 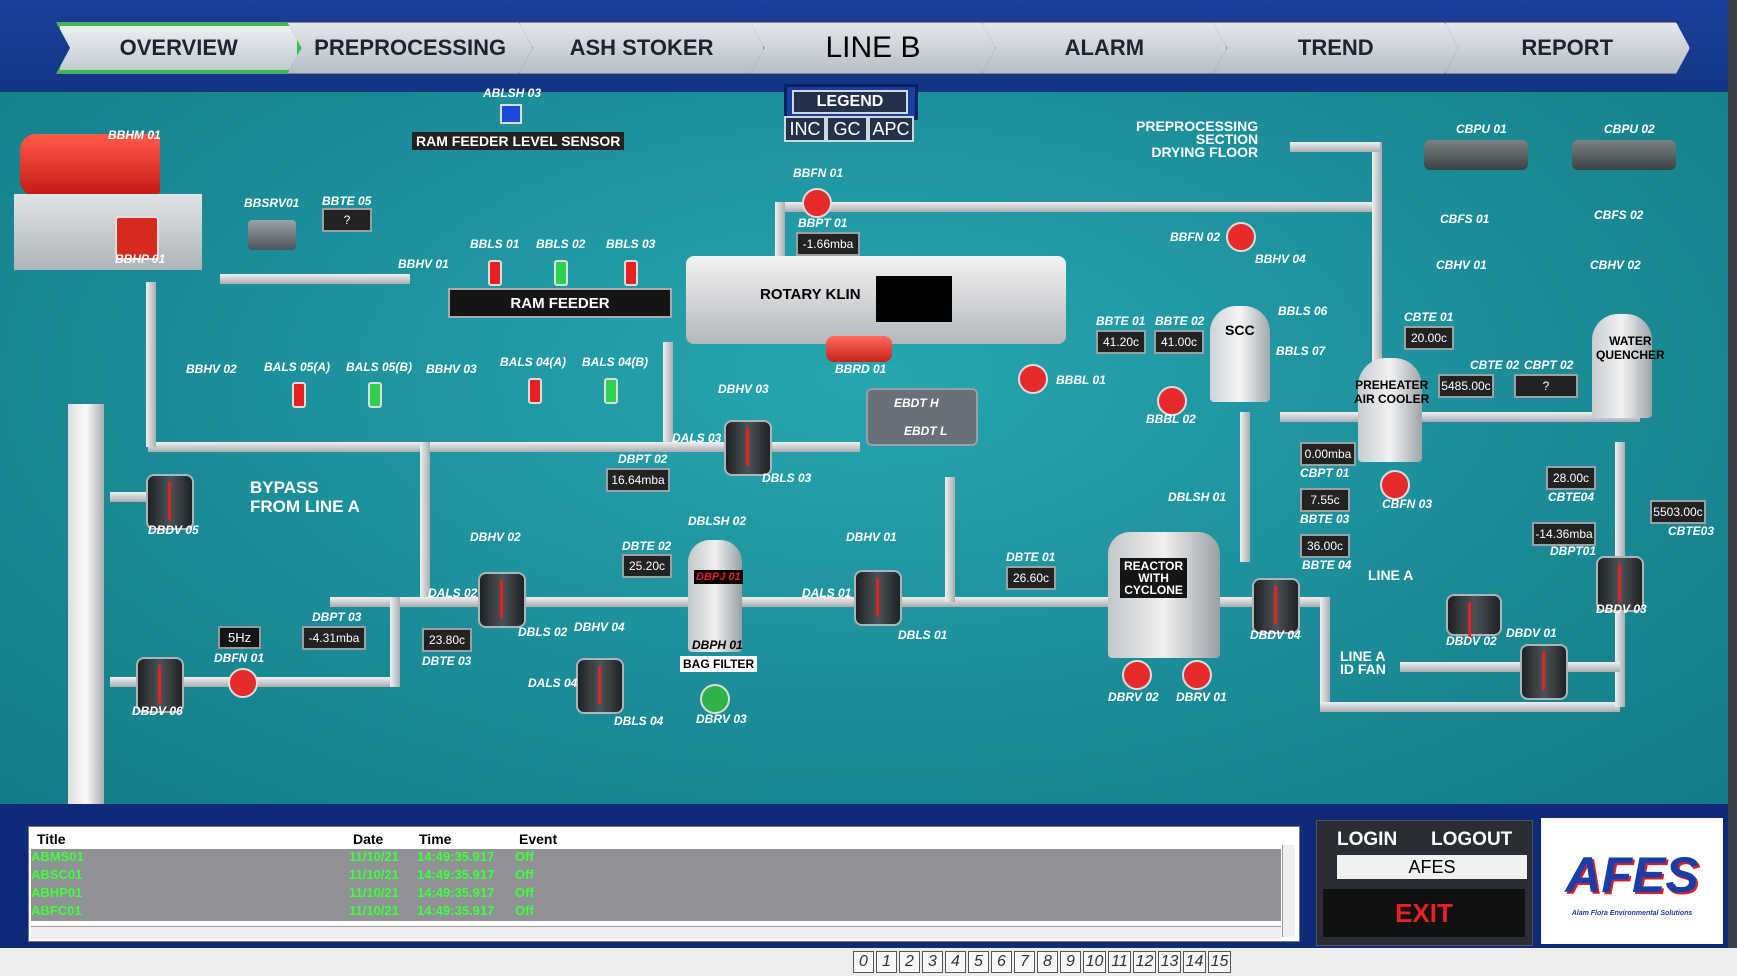 What do you see at coordinates (1194, 962) in the screenshot?
I see `page-button: 14` at bounding box center [1194, 962].